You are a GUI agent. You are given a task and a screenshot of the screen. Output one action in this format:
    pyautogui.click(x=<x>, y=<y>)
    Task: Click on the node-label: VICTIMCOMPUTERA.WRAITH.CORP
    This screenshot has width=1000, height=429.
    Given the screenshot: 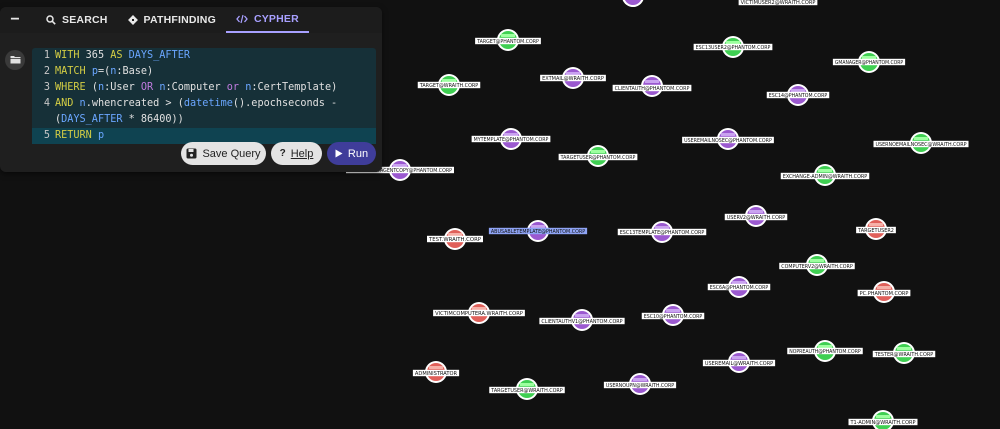 What is the action you would take?
    pyautogui.click(x=479, y=314)
    